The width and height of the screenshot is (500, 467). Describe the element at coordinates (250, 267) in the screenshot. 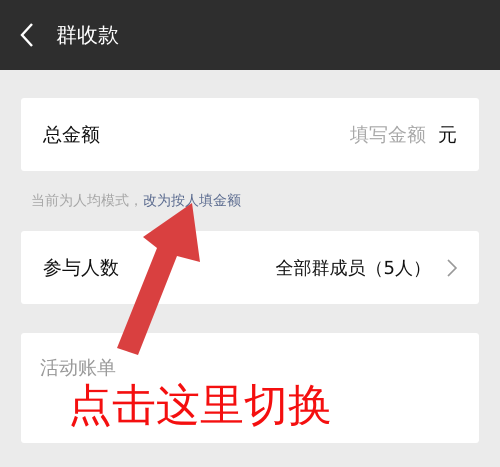

I see `participants-row: 参与人数 全部群成员（5人）` at that location.